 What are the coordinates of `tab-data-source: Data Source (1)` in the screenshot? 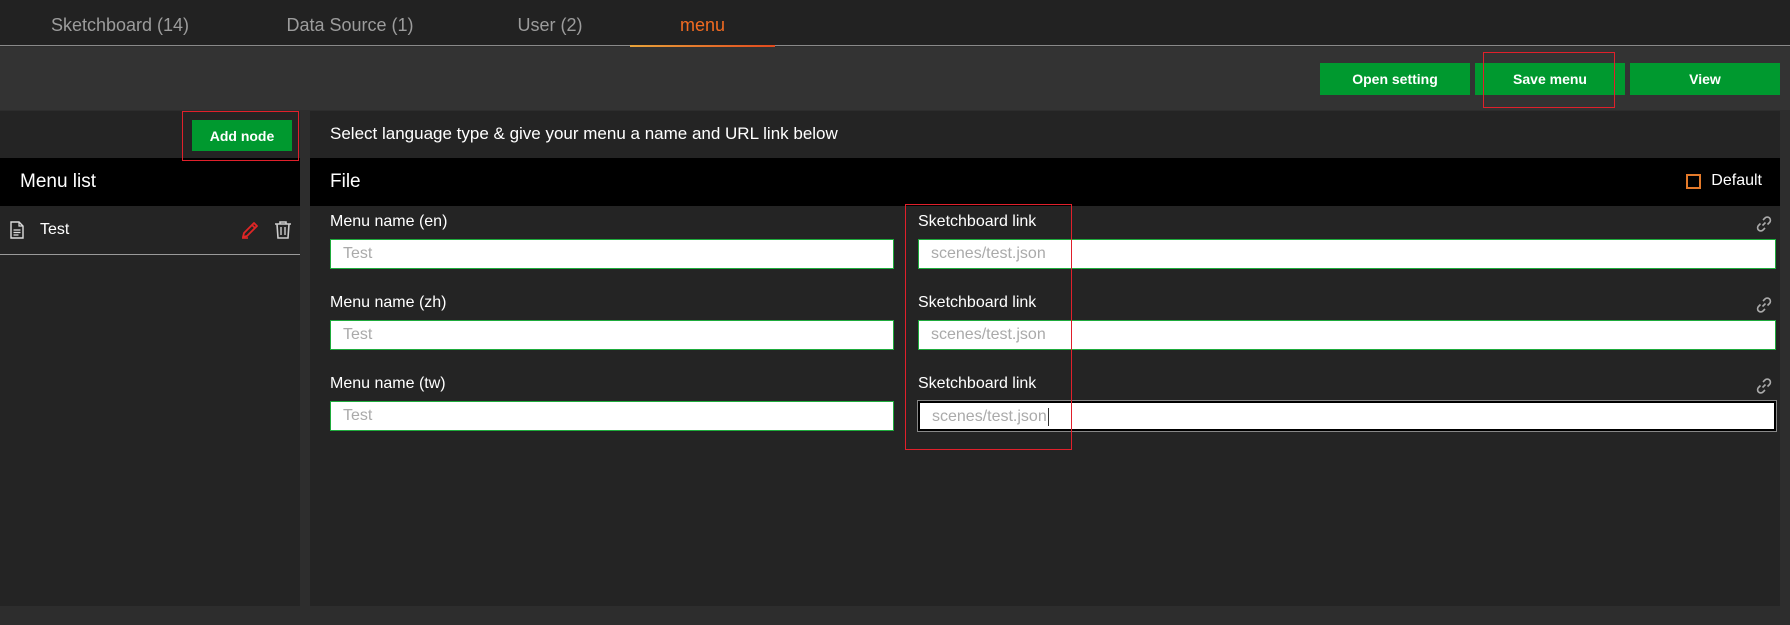 It's located at (350, 23).